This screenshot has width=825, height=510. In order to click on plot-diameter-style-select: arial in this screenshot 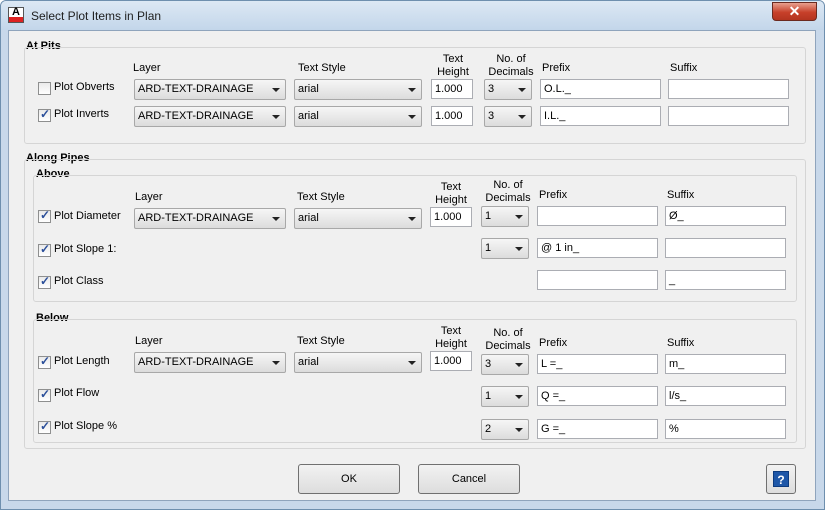, I will do `click(358, 218)`.